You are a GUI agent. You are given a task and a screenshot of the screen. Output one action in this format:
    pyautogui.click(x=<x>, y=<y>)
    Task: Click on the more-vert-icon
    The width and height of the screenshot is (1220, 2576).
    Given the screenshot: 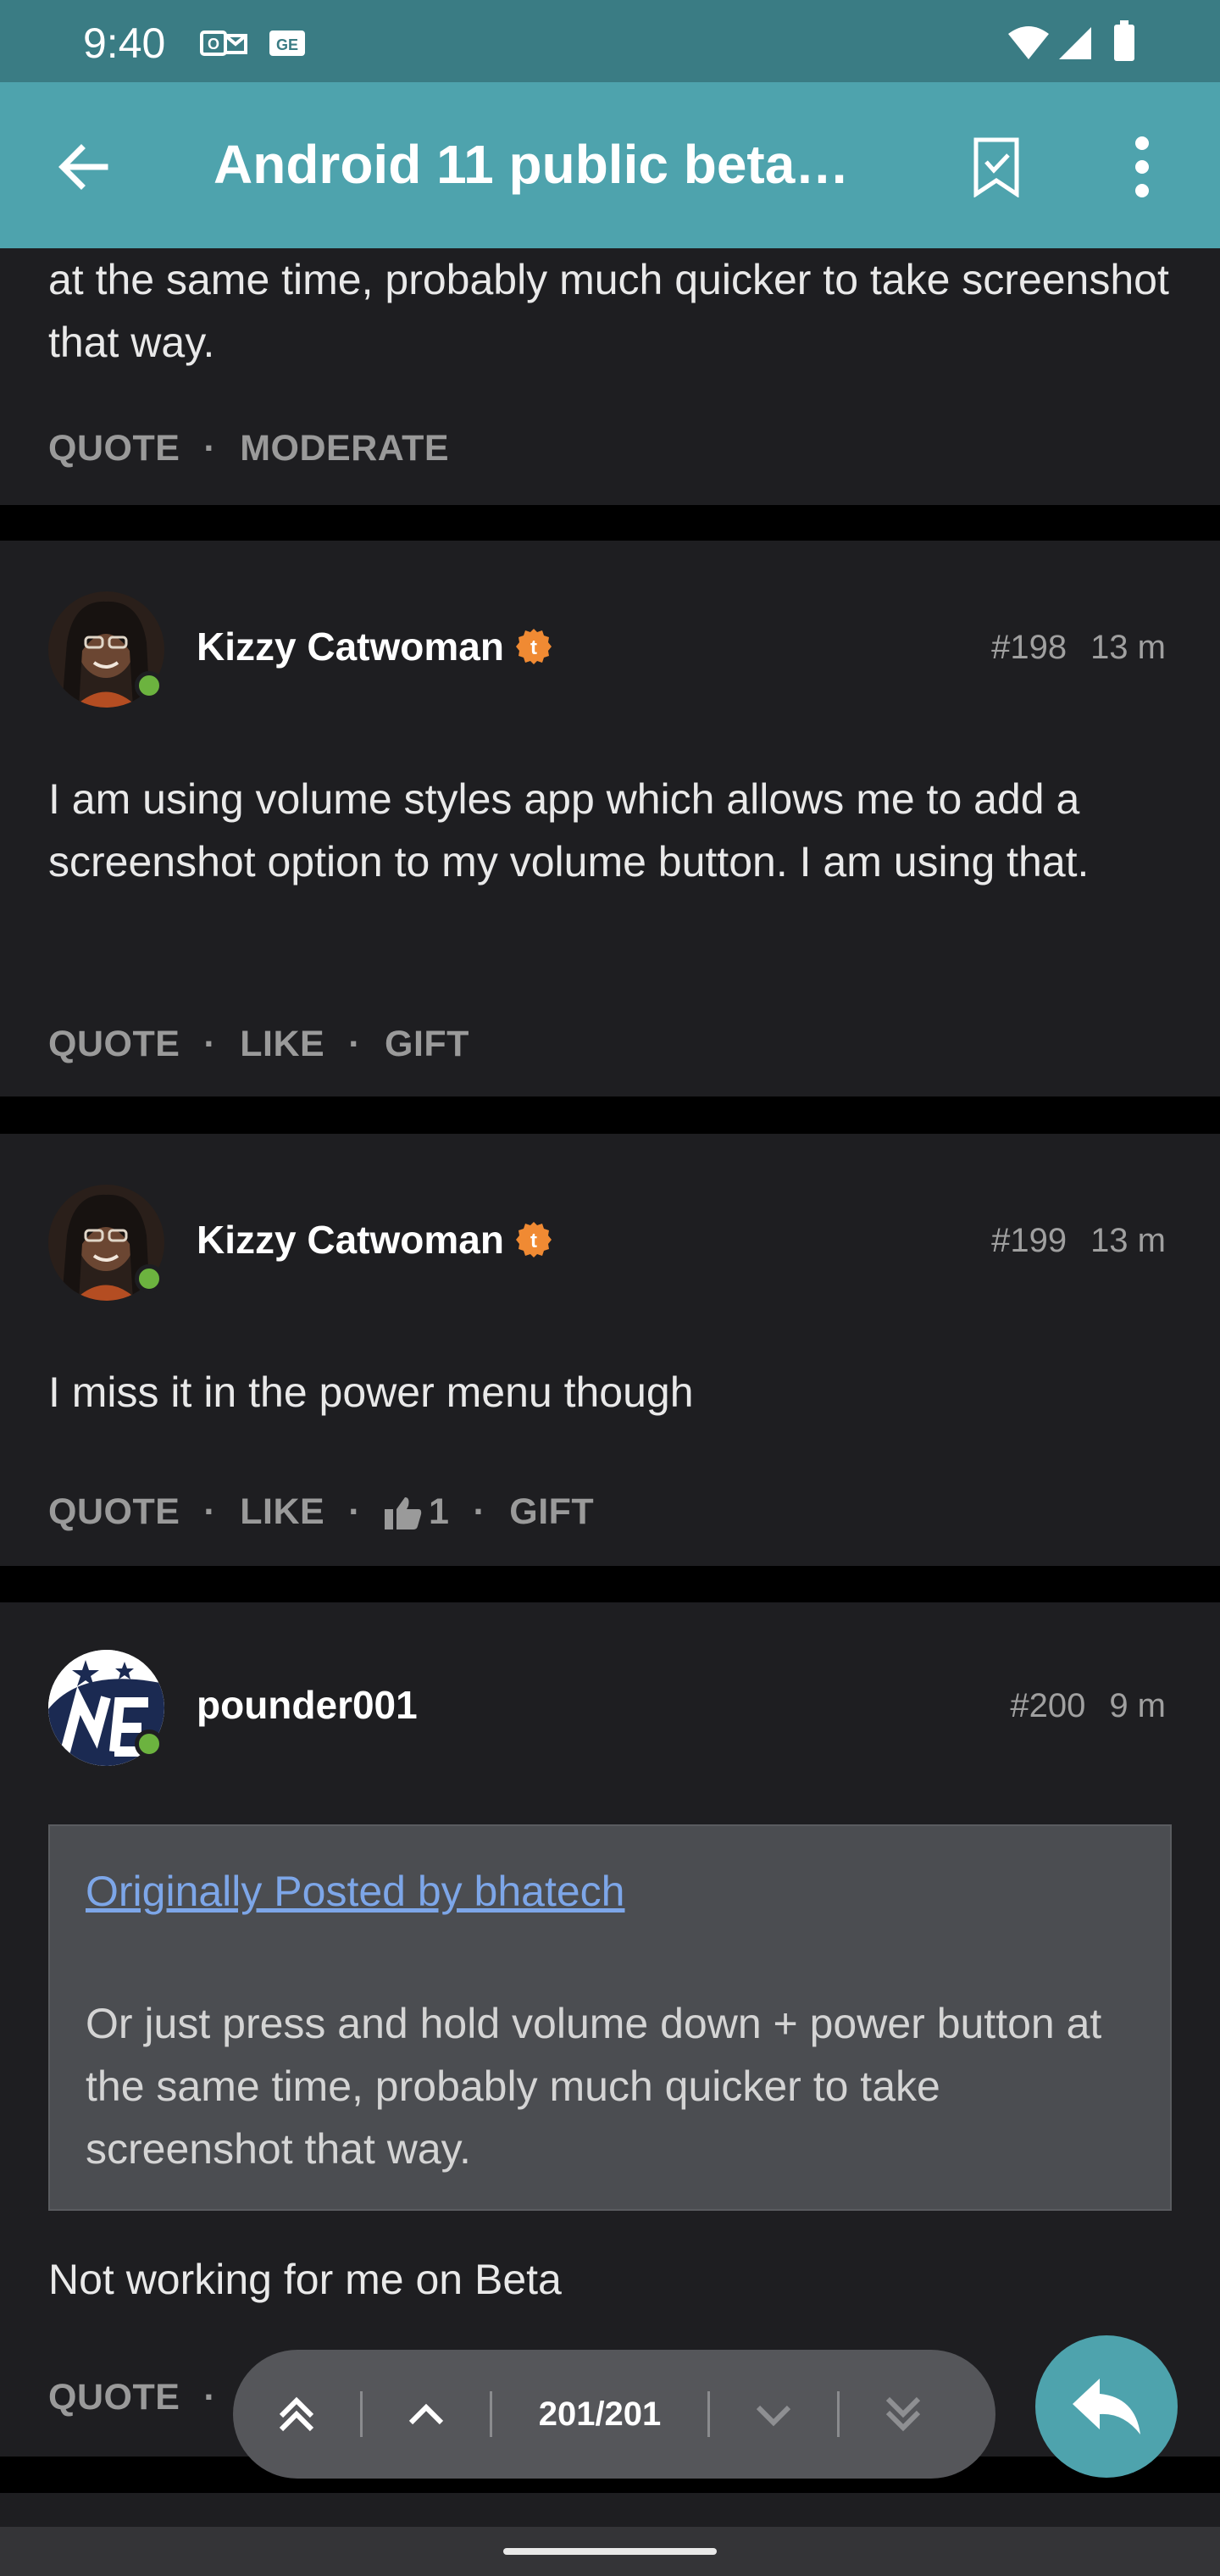 What is the action you would take?
    pyautogui.click(x=1142, y=166)
    